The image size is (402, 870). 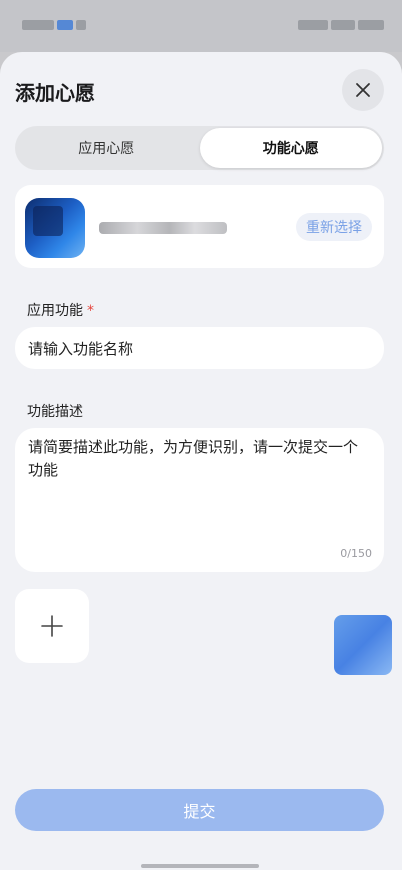 What do you see at coordinates (55, 311) in the screenshot?
I see `feature-name-label-text: 应用功能` at bounding box center [55, 311].